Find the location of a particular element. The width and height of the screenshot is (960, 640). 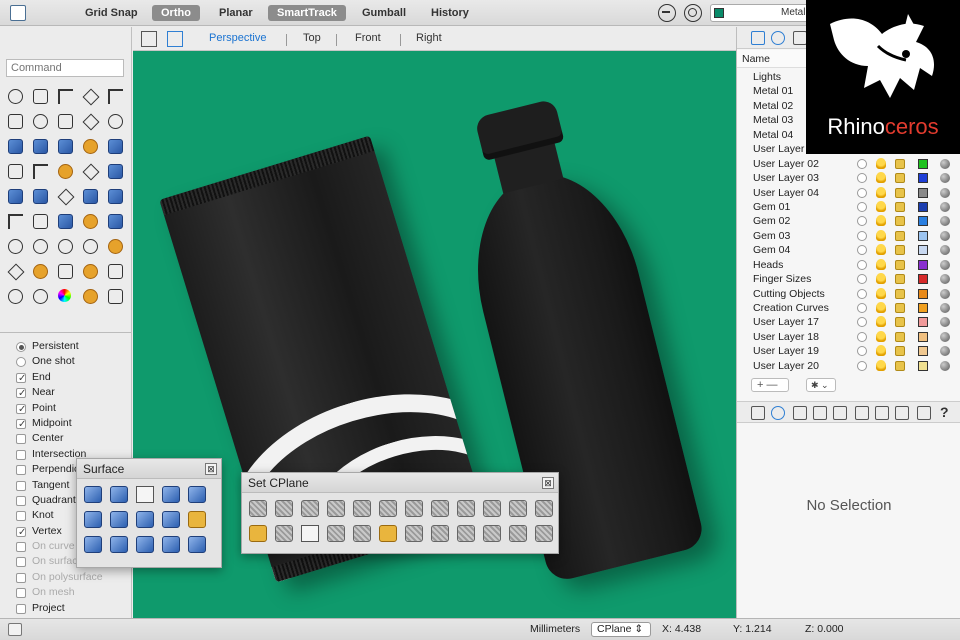

mirror-icon is located at coordinates (40, 196).